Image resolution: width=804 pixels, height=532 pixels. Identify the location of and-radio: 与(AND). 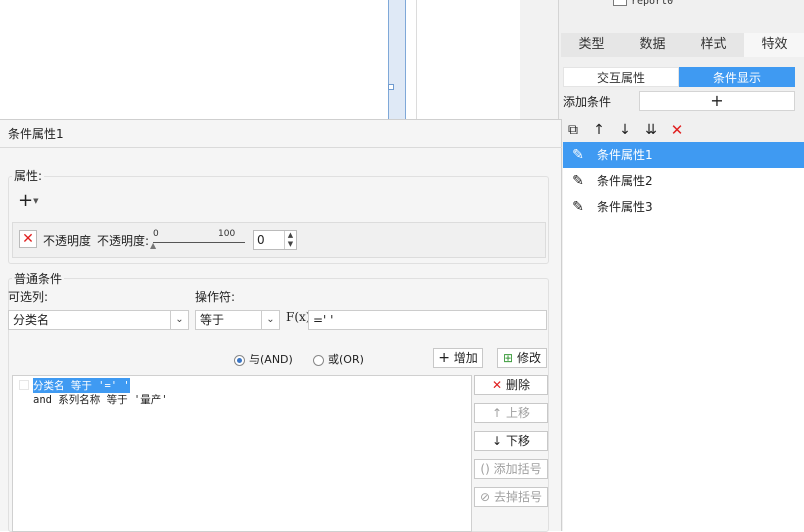
(263, 359).